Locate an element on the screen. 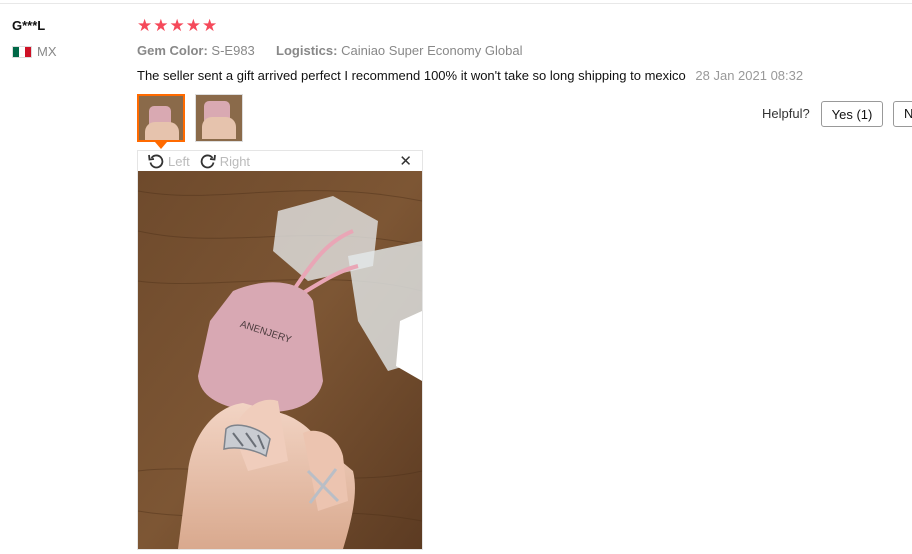 Image resolution: width=912 pixels, height=554 pixels. reviewer-name: G***L is located at coordinates (29, 25).